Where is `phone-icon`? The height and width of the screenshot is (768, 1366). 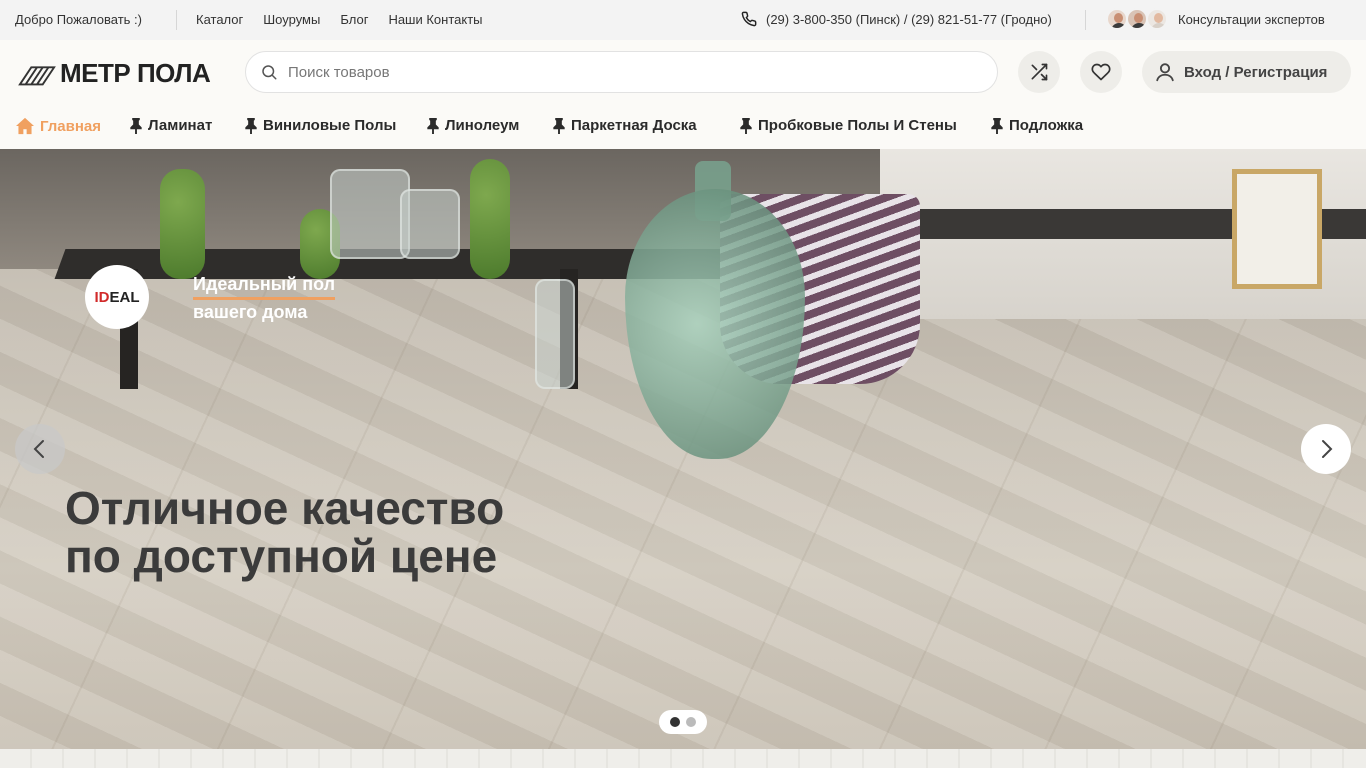 phone-icon is located at coordinates (749, 19).